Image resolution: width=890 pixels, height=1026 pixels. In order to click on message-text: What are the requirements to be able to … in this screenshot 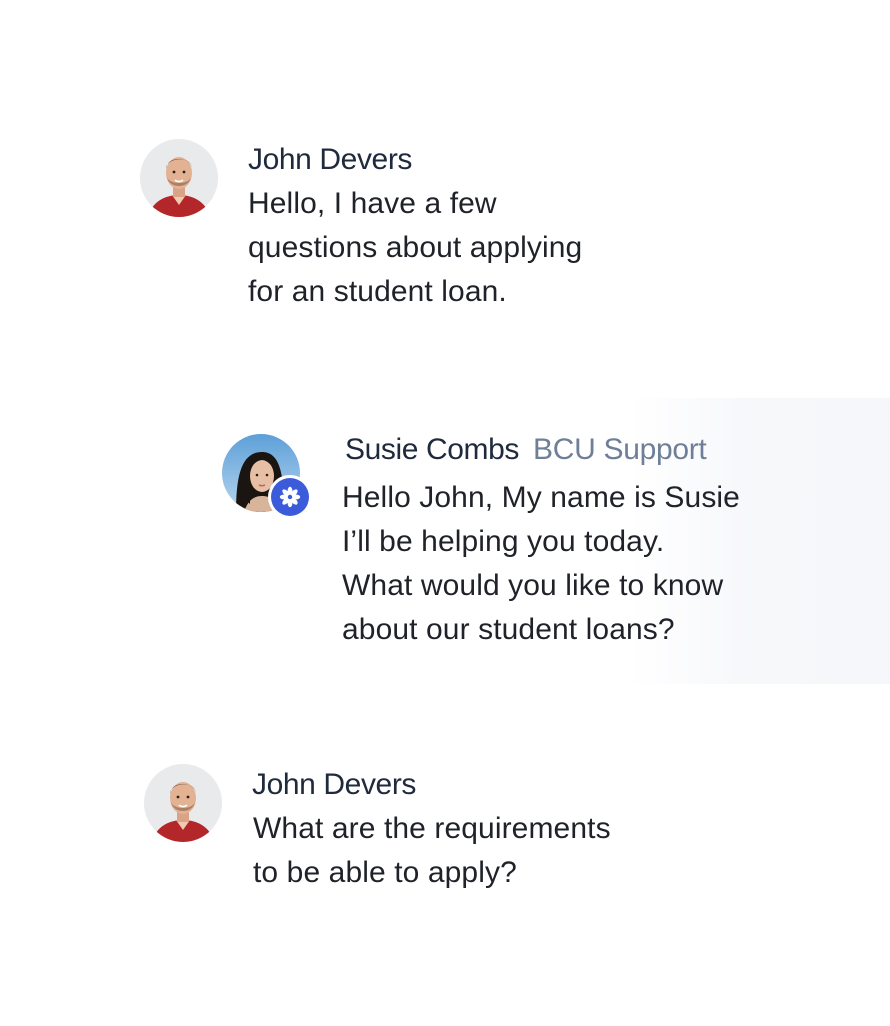, I will do `click(432, 851)`.